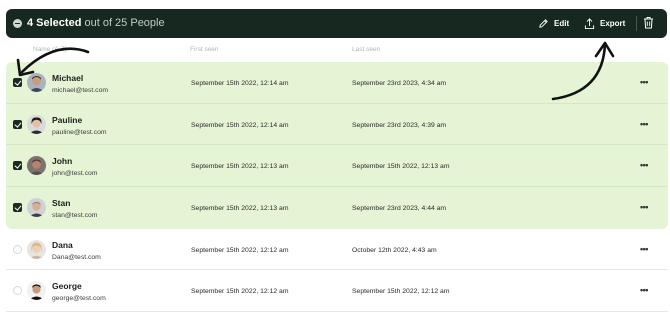  Describe the element at coordinates (589, 23) in the screenshot. I see `upload-icon` at that location.